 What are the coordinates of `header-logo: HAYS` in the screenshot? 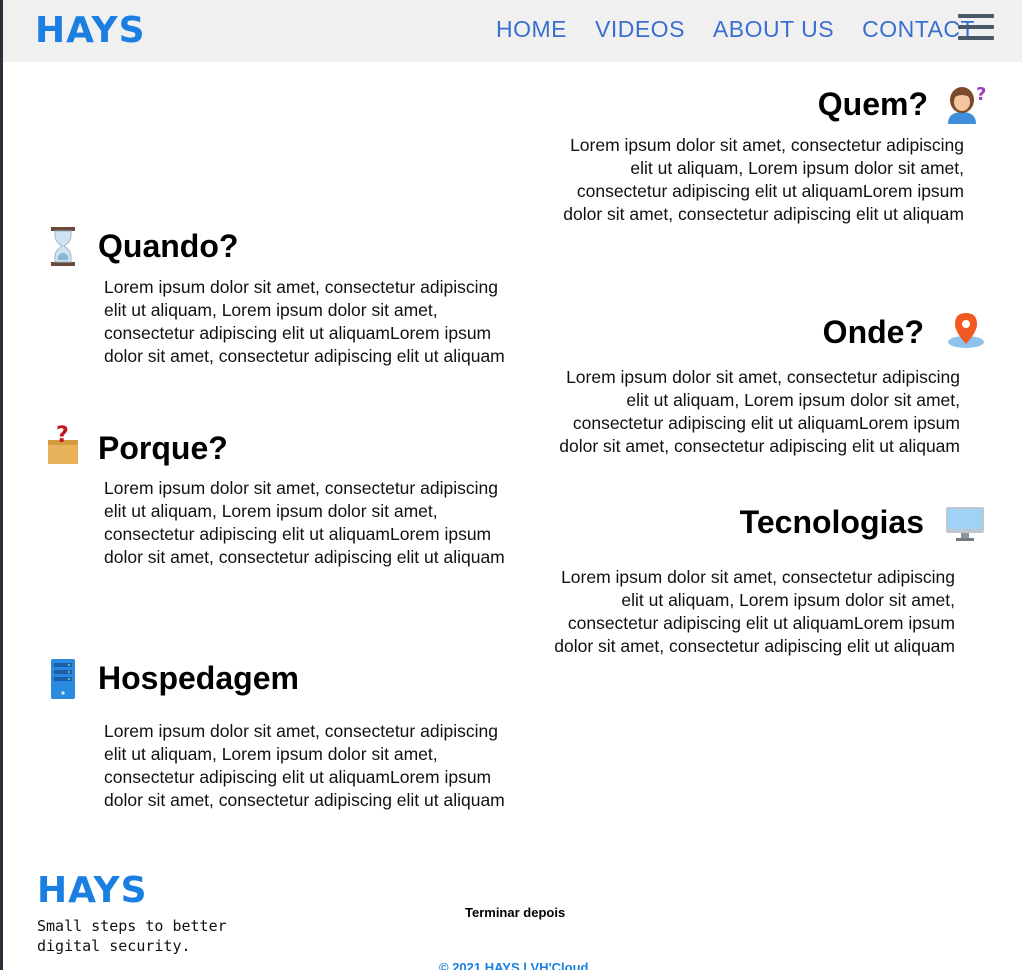 It's located at (90, 30).